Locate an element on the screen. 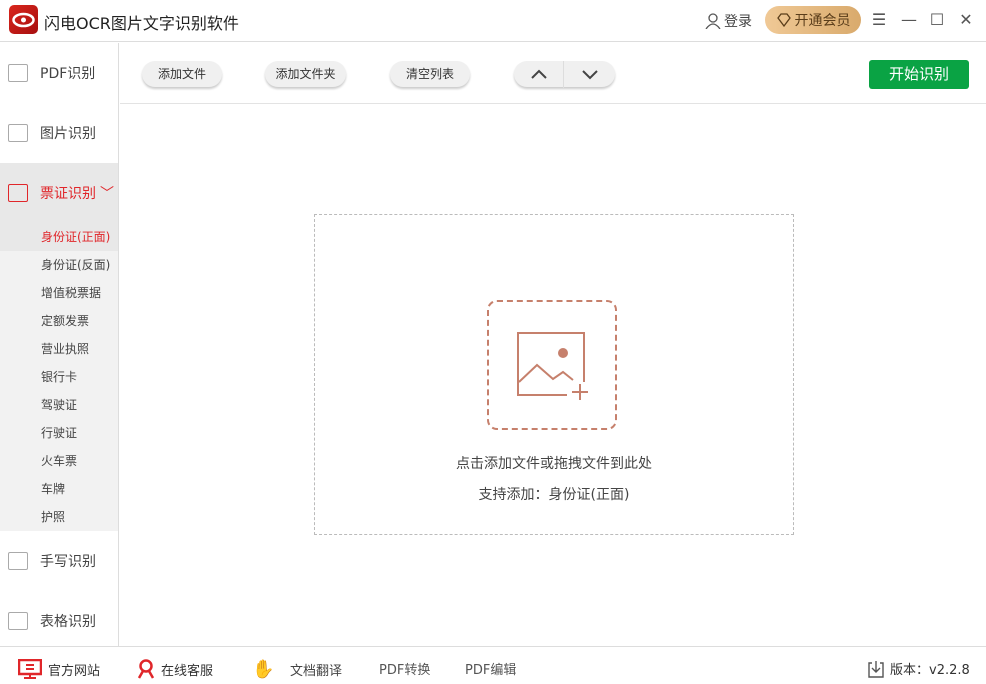  app-title: 闪电OCR图片文字识别软件 is located at coordinates (141, 23).